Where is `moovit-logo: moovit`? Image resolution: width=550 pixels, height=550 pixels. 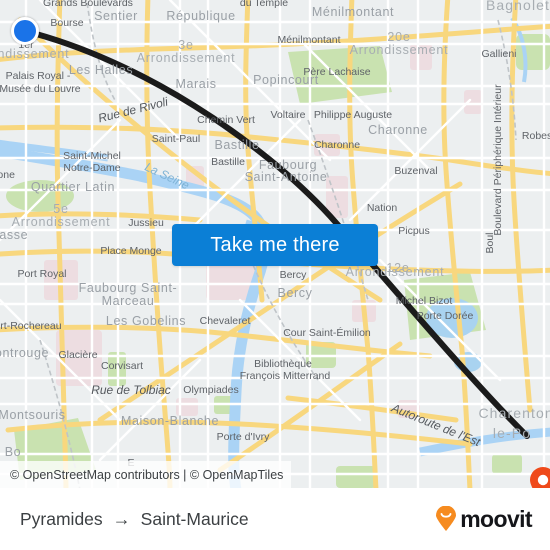 moovit-logo: moovit is located at coordinates (483, 519).